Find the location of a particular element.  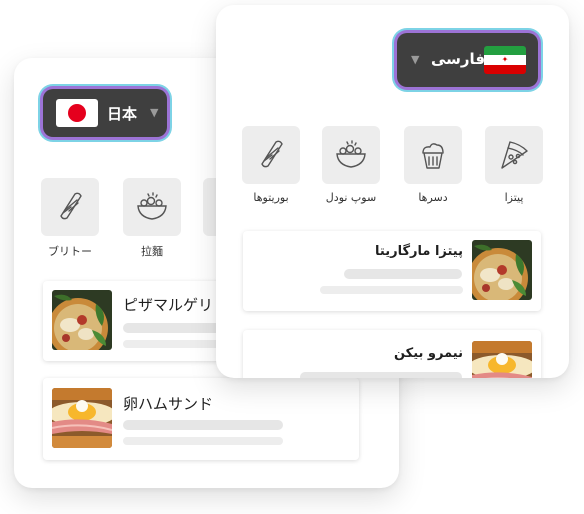

category-label: ブリトー is located at coordinates (70, 251).